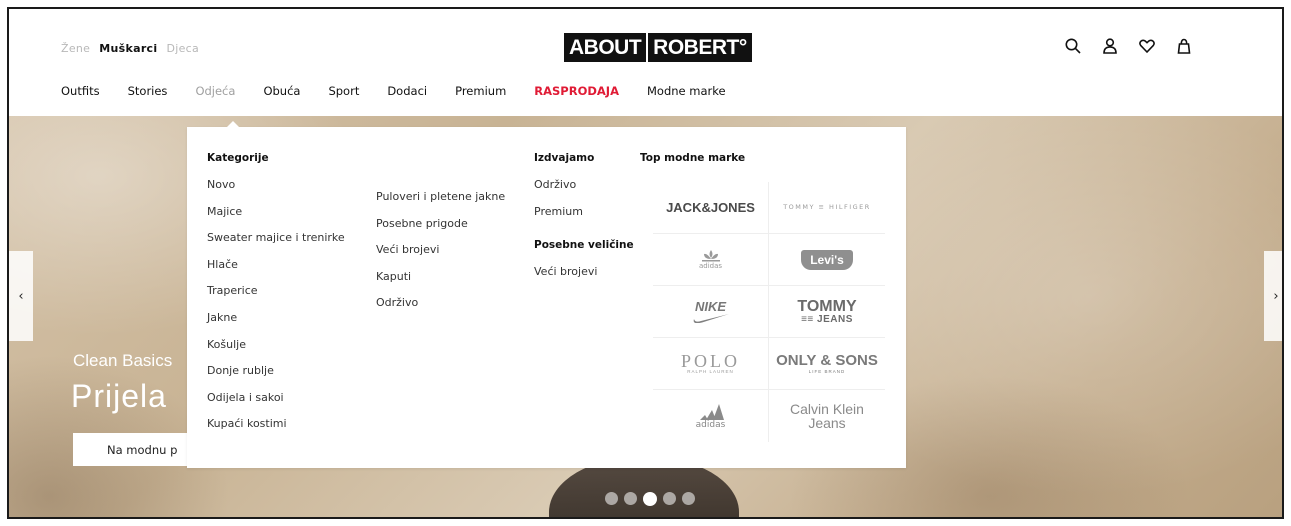 The width and height of the screenshot is (1291, 526). What do you see at coordinates (233, 124) in the screenshot?
I see `dropdown-caret` at bounding box center [233, 124].